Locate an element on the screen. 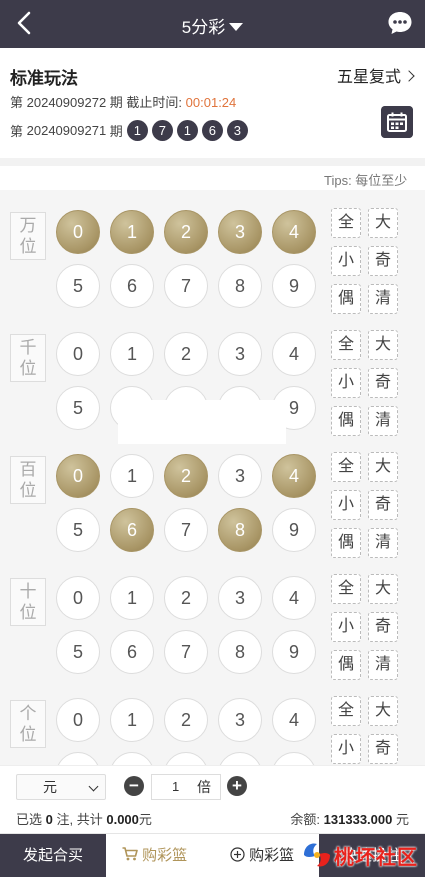  group-buy-button: 发起合买 is located at coordinates (53, 855).